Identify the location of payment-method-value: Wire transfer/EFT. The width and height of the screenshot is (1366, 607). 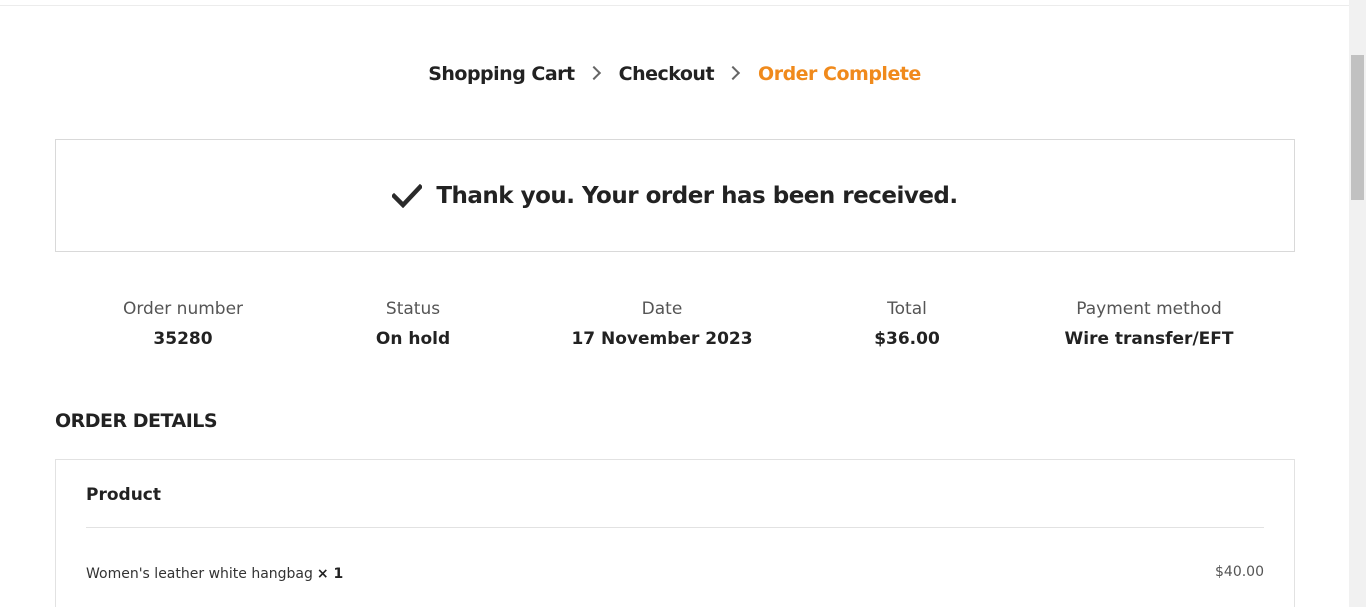
(1149, 339).